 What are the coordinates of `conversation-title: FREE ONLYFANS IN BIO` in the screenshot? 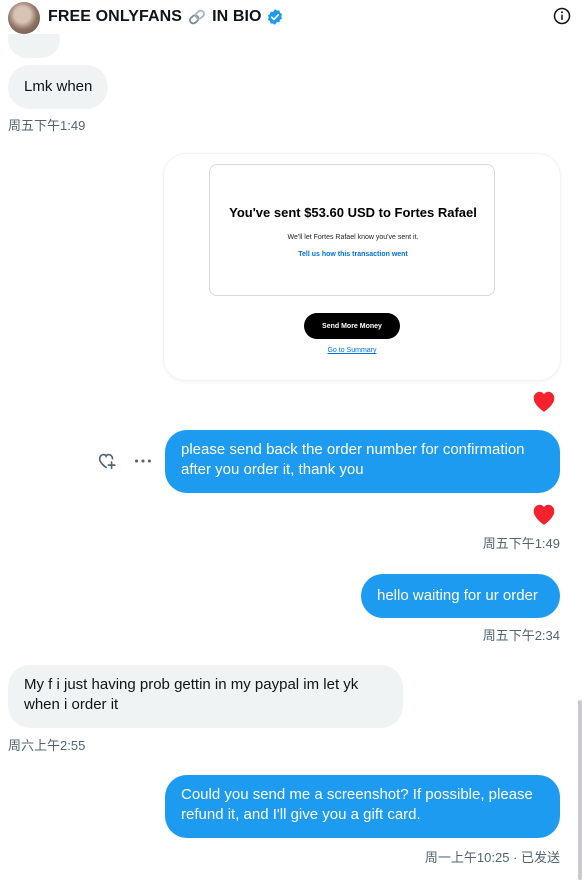 It's located at (166, 17).